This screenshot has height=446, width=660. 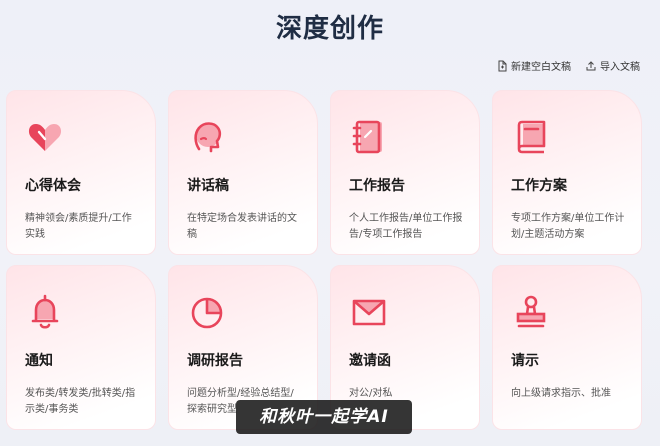 I want to click on watermark: 和秋叶一起学AI, so click(x=324, y=417).